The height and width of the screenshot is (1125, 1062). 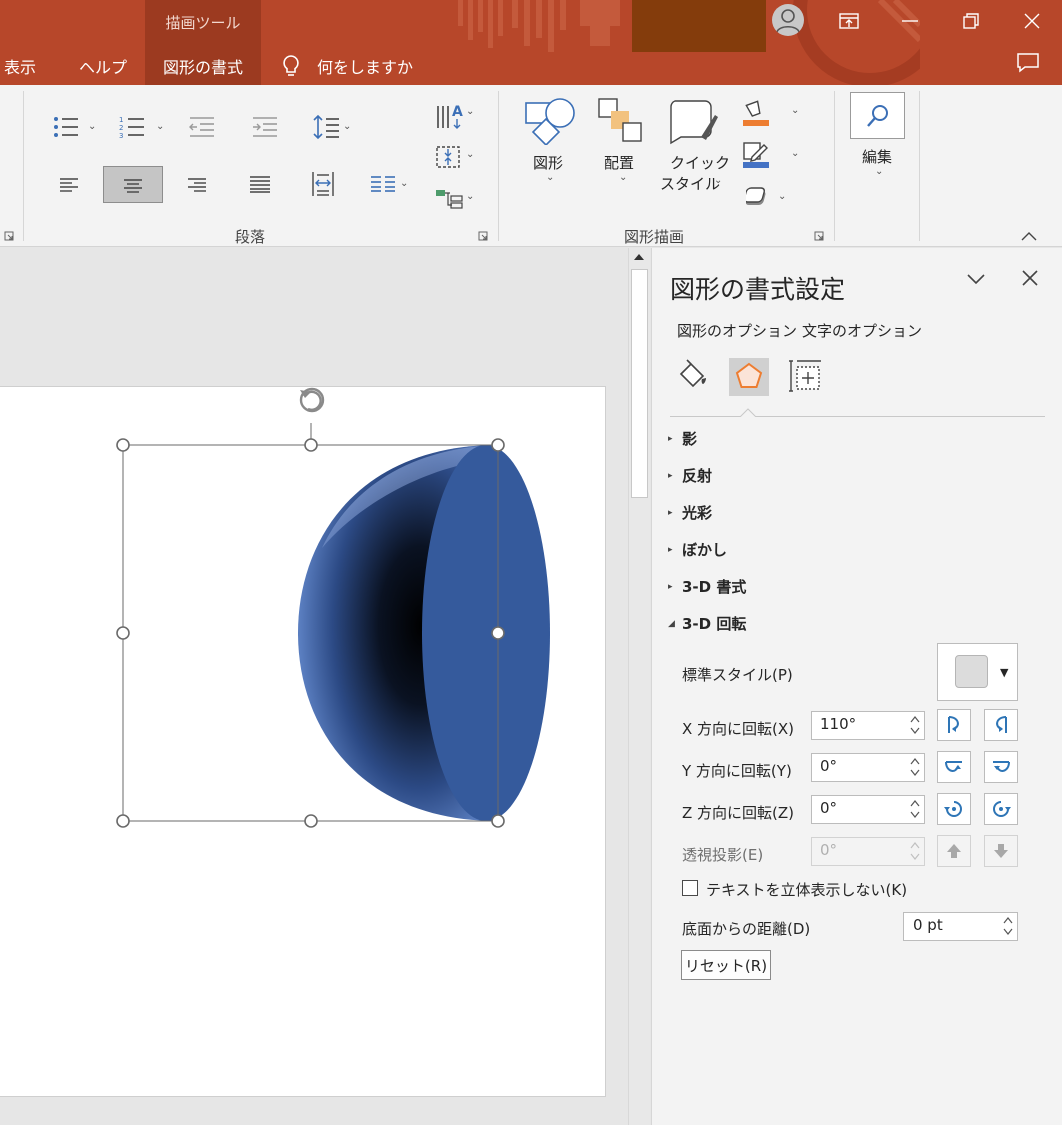 What do you see at coordinates (690, 183) in the screenshot?
I see `quick-styles-label-2: スタイル` at bounding box center [690, 183].